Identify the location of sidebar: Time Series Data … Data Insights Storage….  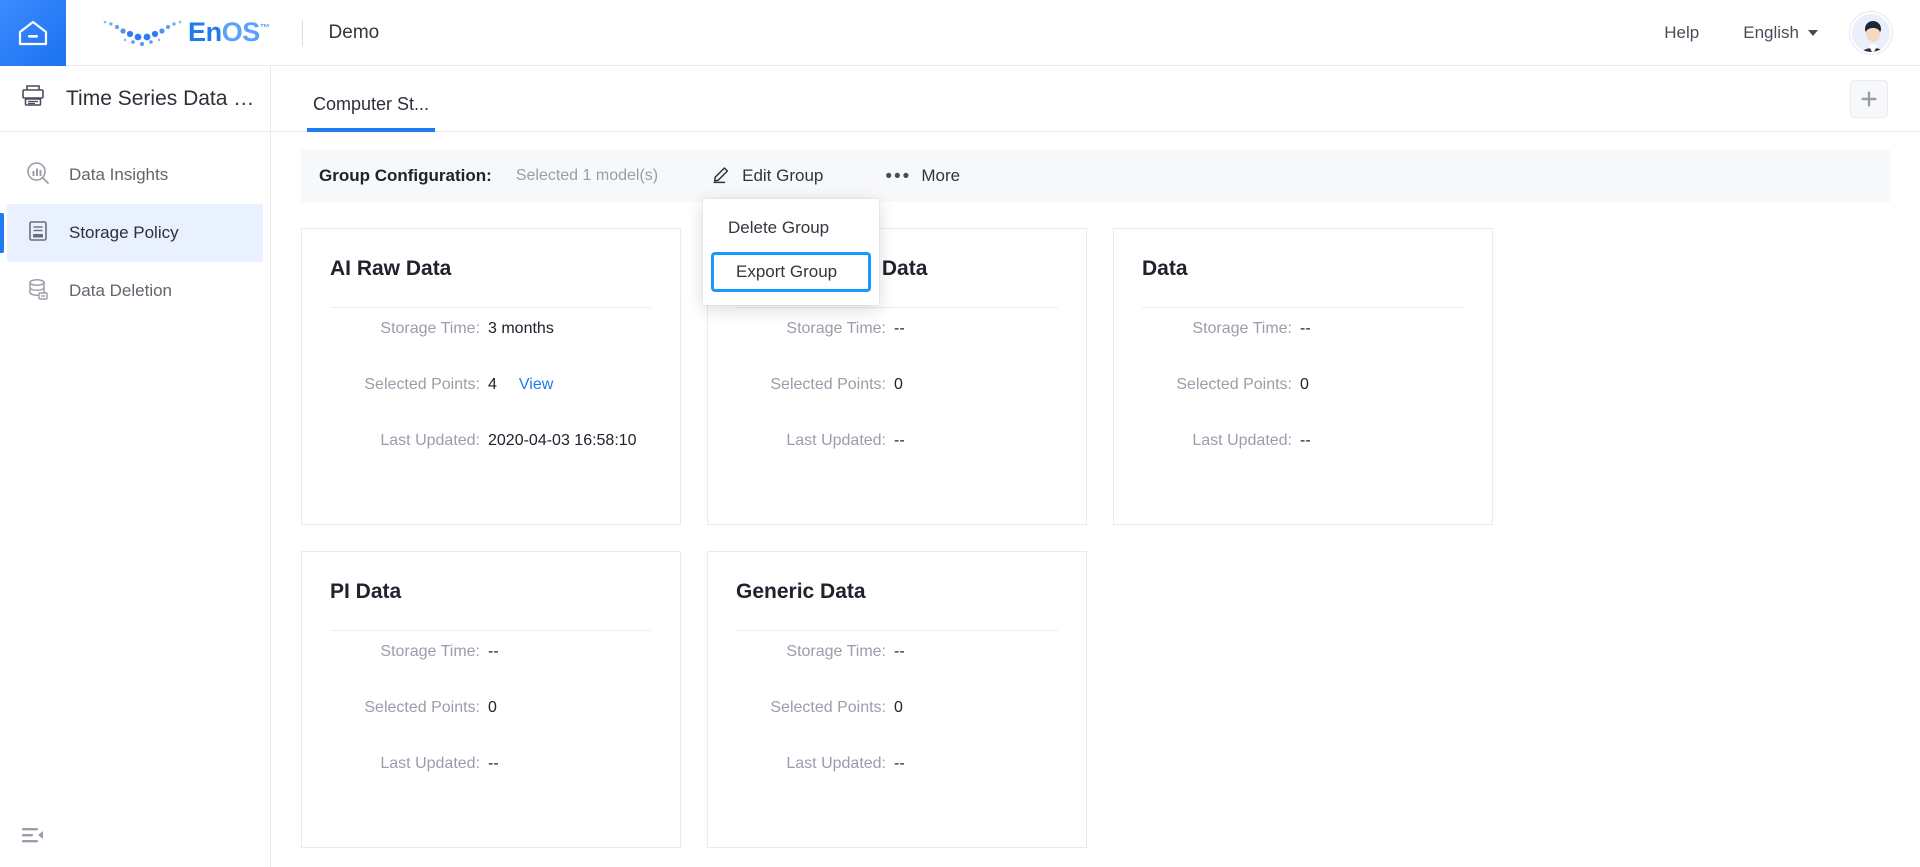
(135, 466).